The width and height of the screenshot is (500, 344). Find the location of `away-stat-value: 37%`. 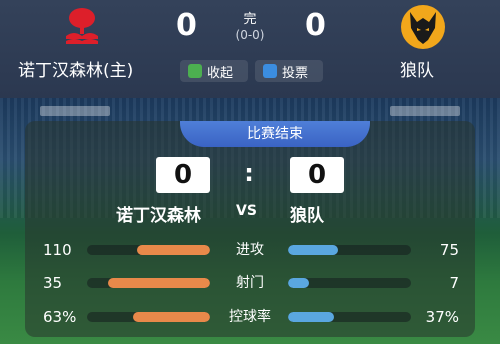

away-stat-value: 37% is located at coordinates (442, 317).